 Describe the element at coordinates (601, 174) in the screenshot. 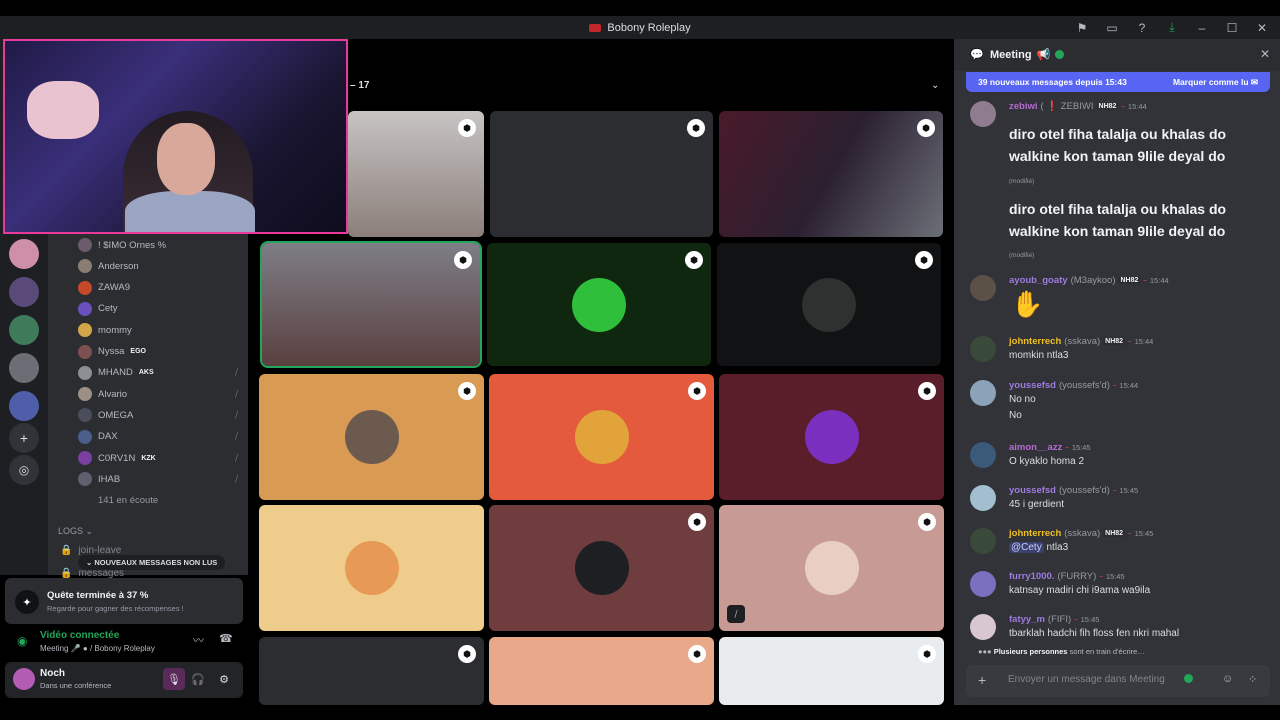

I see `video-tile-screen: ⬢` at that location.